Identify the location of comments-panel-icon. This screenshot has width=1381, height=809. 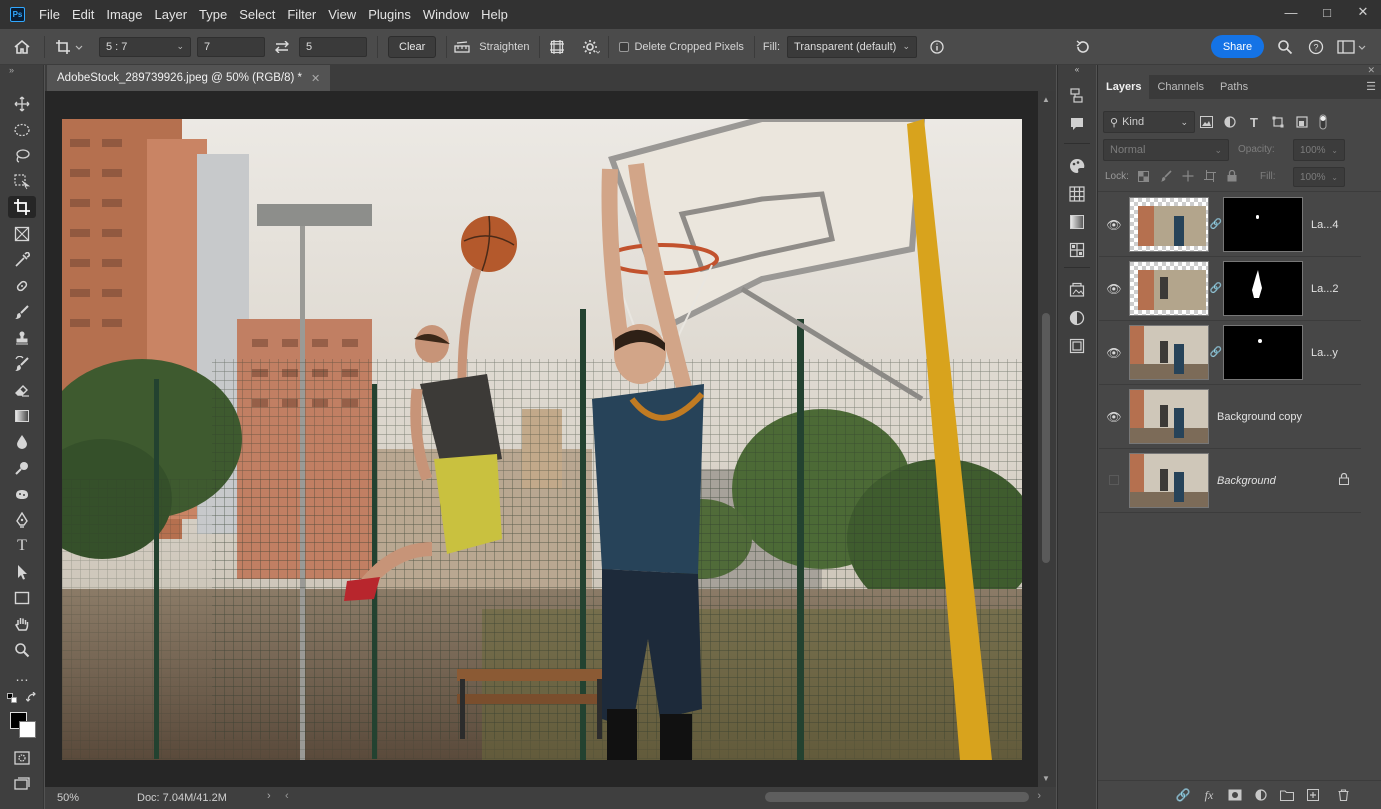
(1077, 124).